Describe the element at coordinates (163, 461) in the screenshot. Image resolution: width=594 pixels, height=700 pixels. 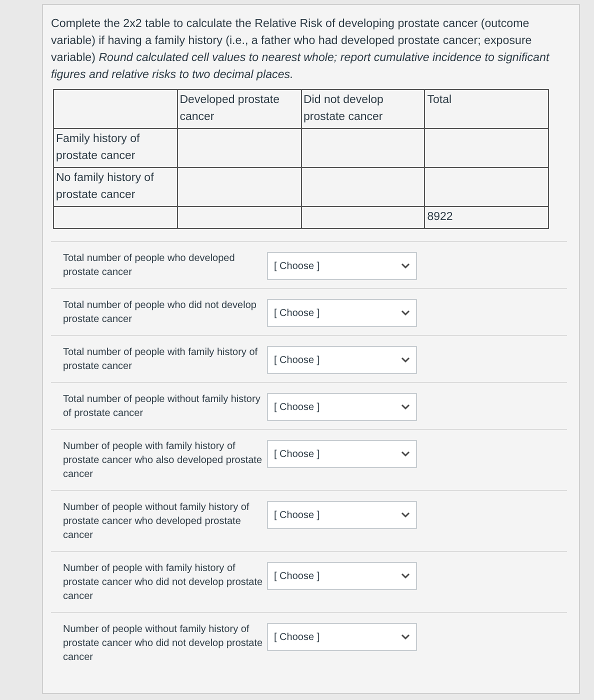
I see `answer-label: Number of people with family history of prostate cancer who also developed prostate cancer` at that location.